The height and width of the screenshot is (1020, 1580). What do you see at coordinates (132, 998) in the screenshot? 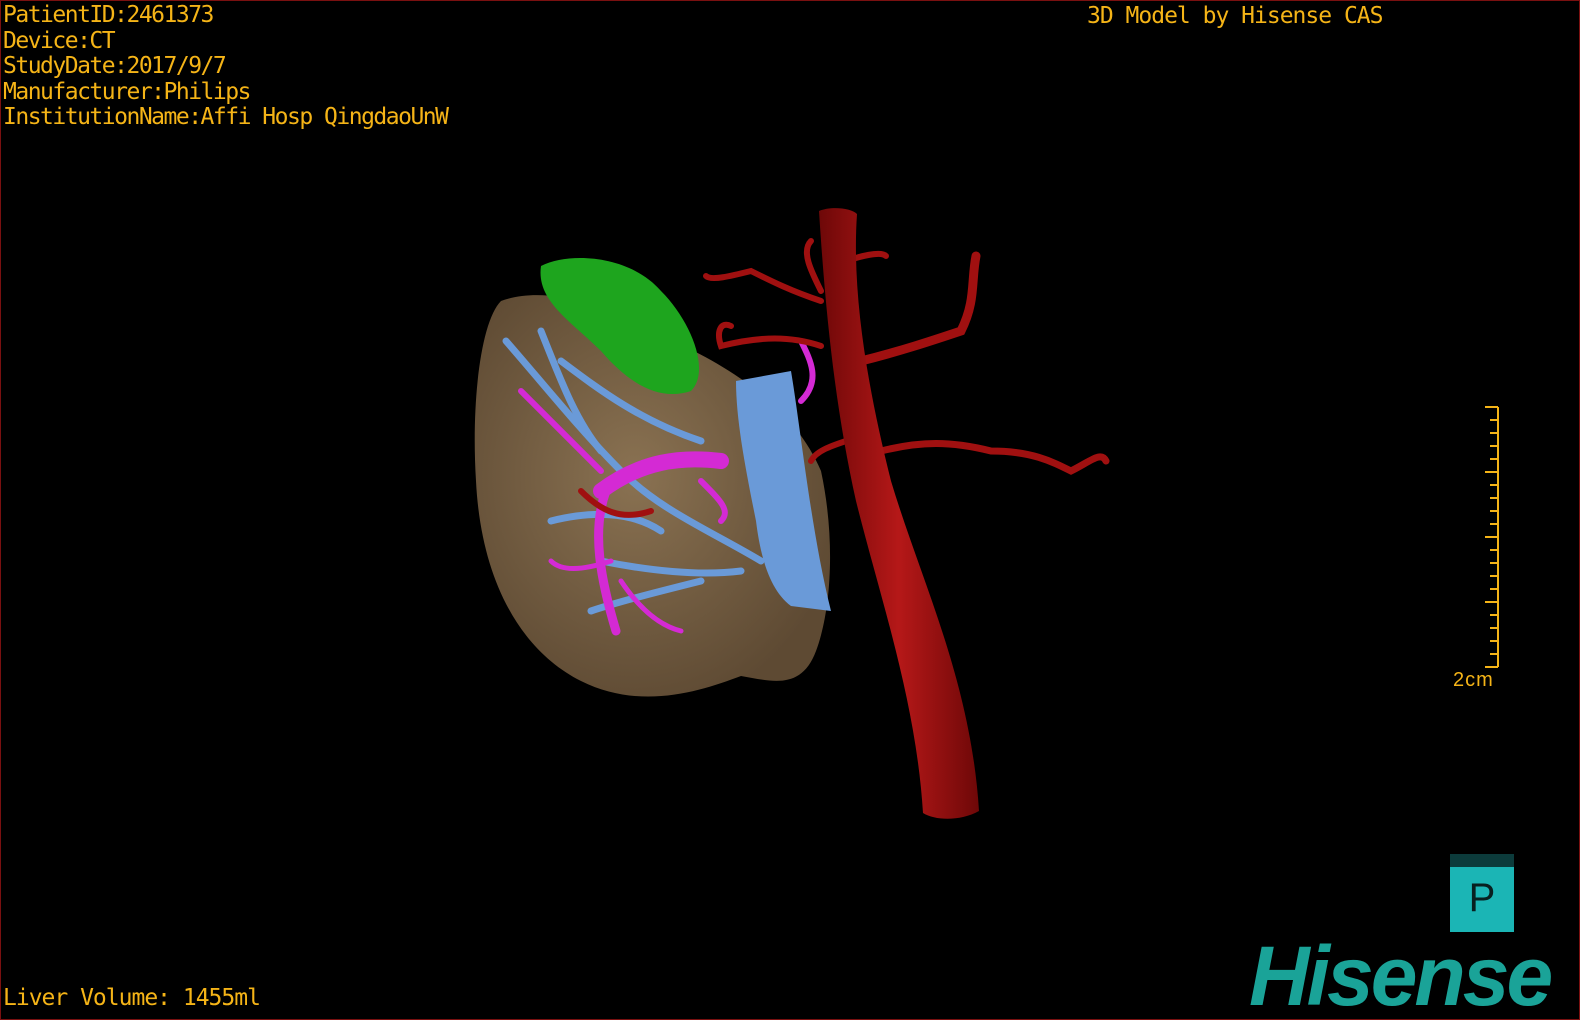
I see `liver-volume: Liver Volume: 1455ml` at bounding box center [132, 998].